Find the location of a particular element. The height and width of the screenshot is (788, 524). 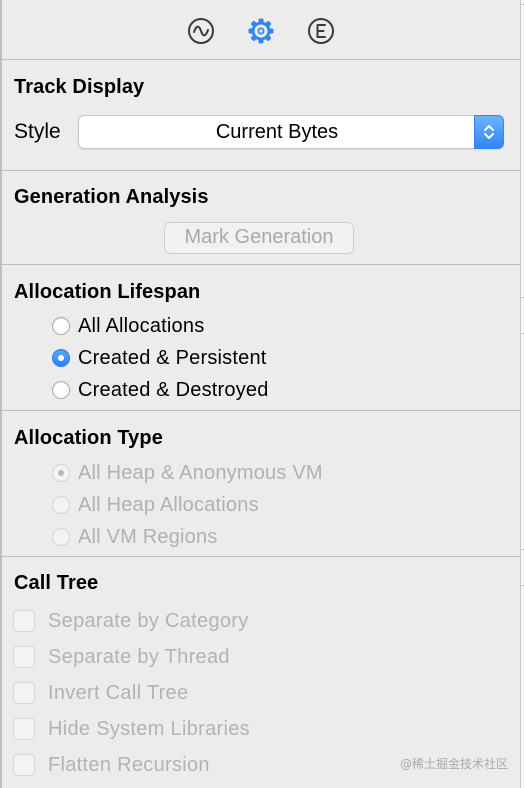

checkbox-hide-system-libraries: Hide System Libraries is located at coordinates (131, 729).